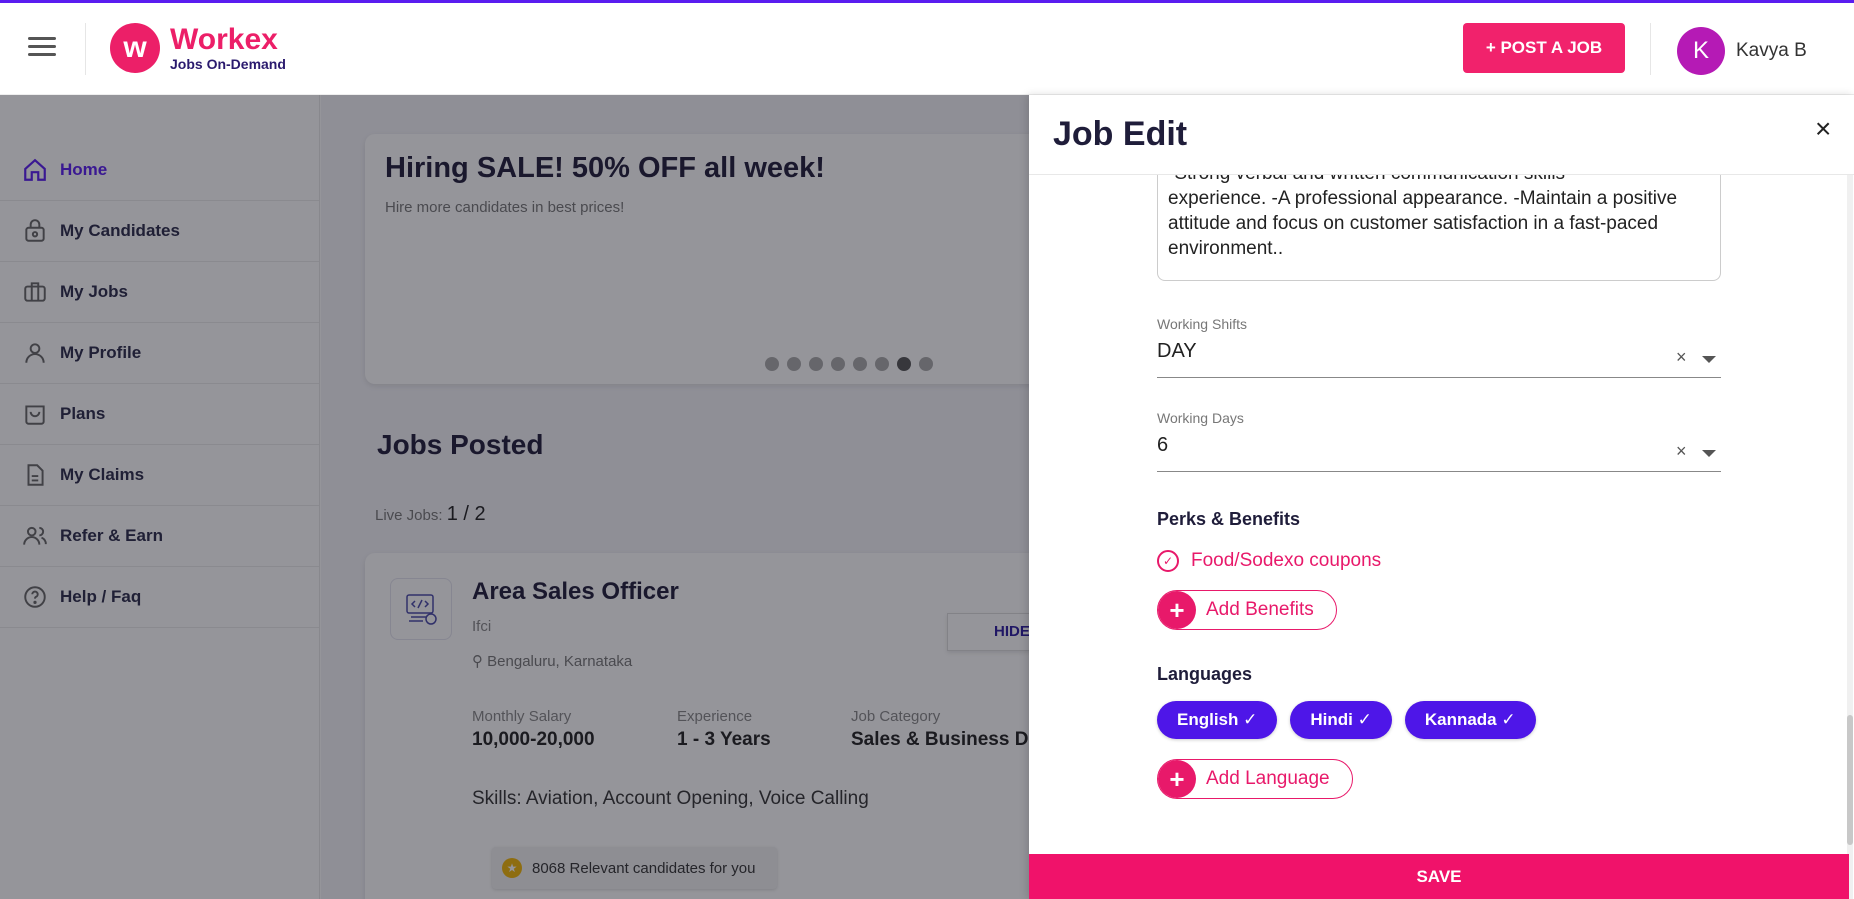  Describe the element at coordinates (1286, 560) in the screenshot. I see `perk-label: Food/Sodexo coupons` at that location.